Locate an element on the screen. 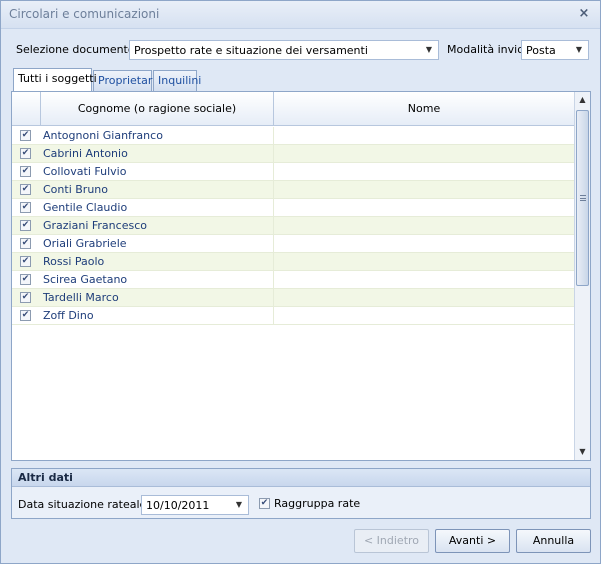 The image size is (601, 564). table-row: ✔ Conti Bruno is located at coordinates (293, 190).